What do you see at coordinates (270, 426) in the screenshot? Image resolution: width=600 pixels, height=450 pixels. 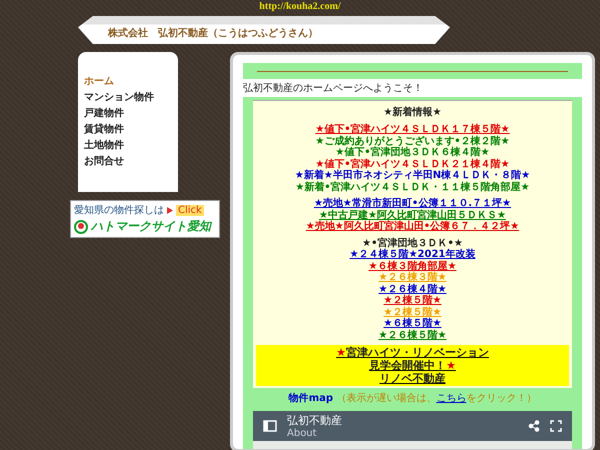 I see `sidebar-icon` at bounding box center [270, 426].